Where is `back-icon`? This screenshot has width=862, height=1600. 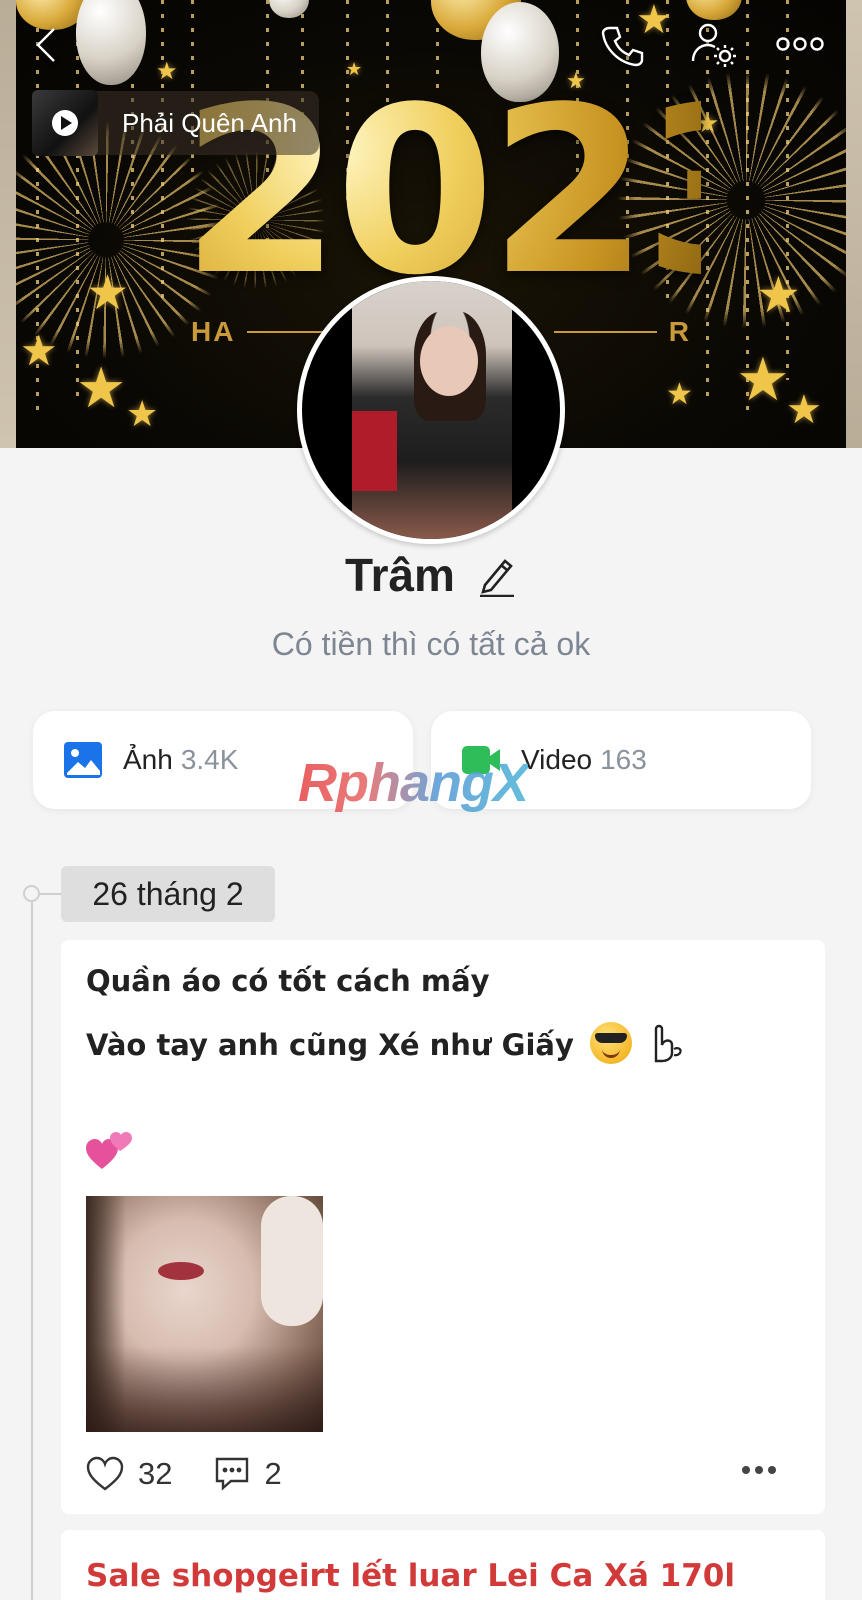 back-icon is located at coordinates (45, 45).